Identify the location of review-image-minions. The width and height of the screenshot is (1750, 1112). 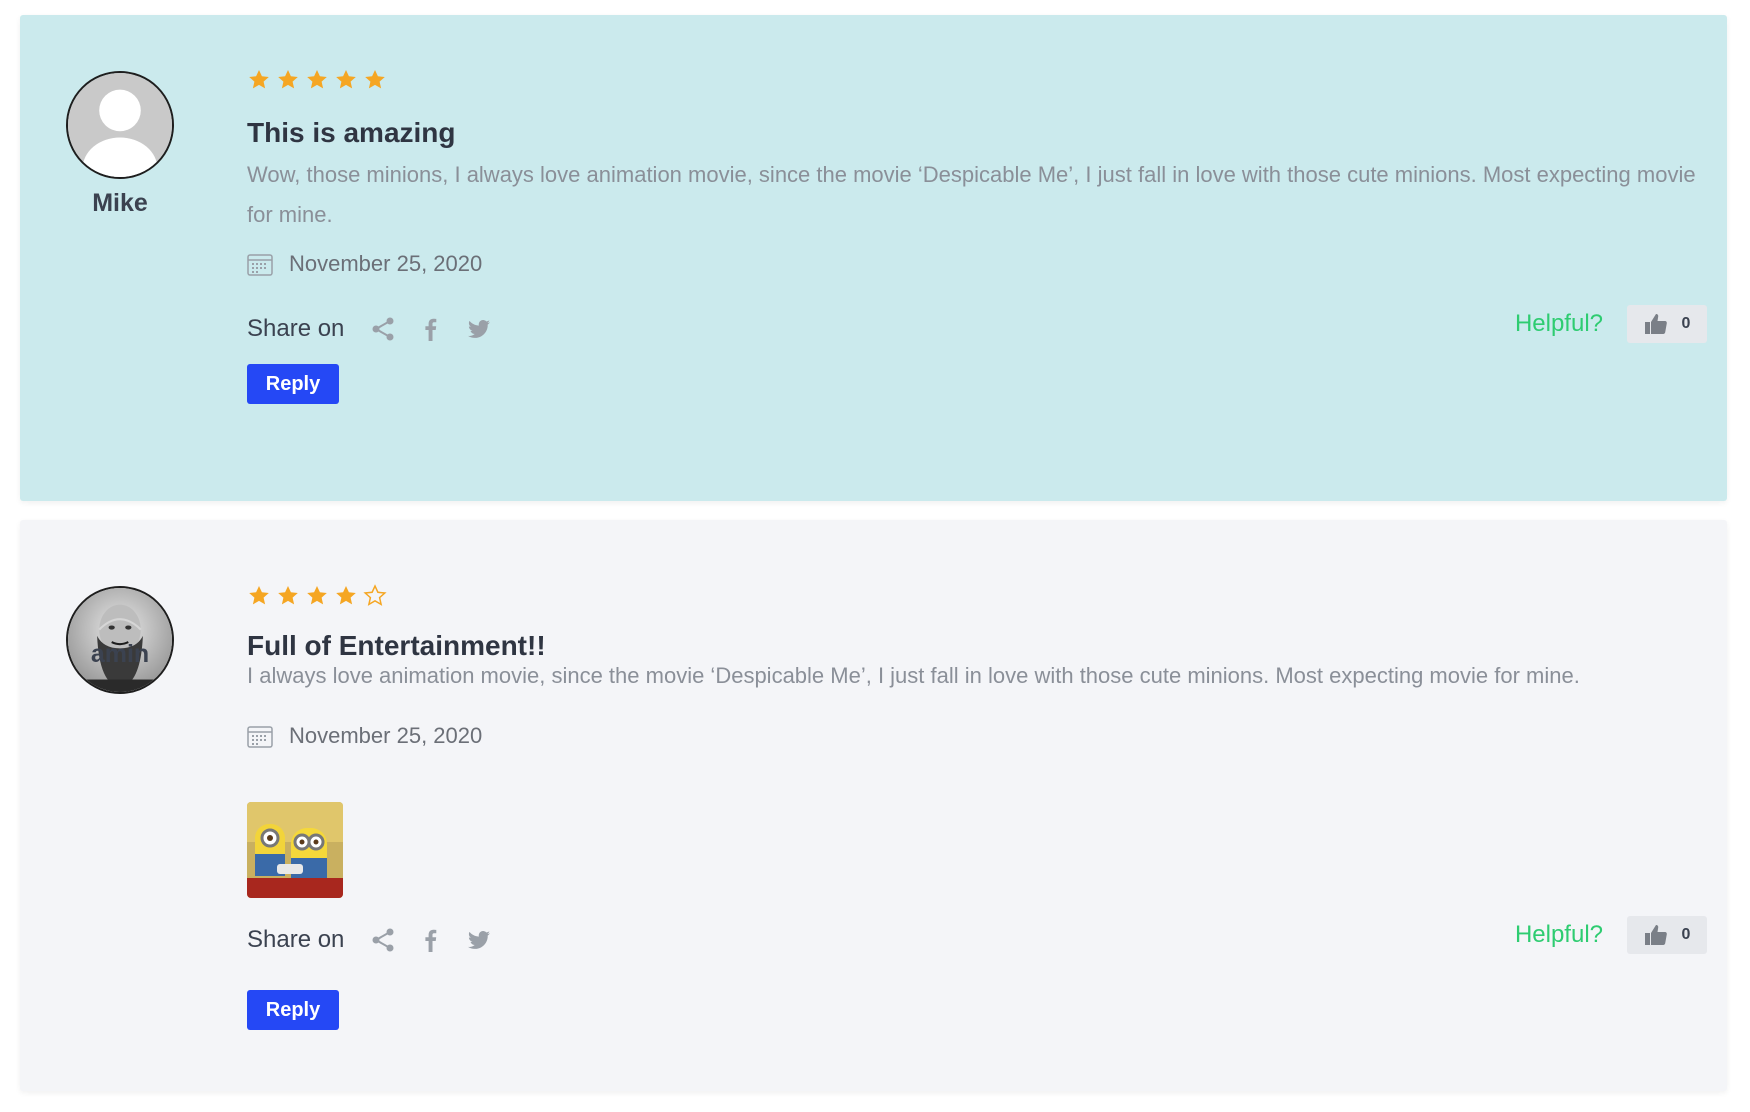
(295, 850).